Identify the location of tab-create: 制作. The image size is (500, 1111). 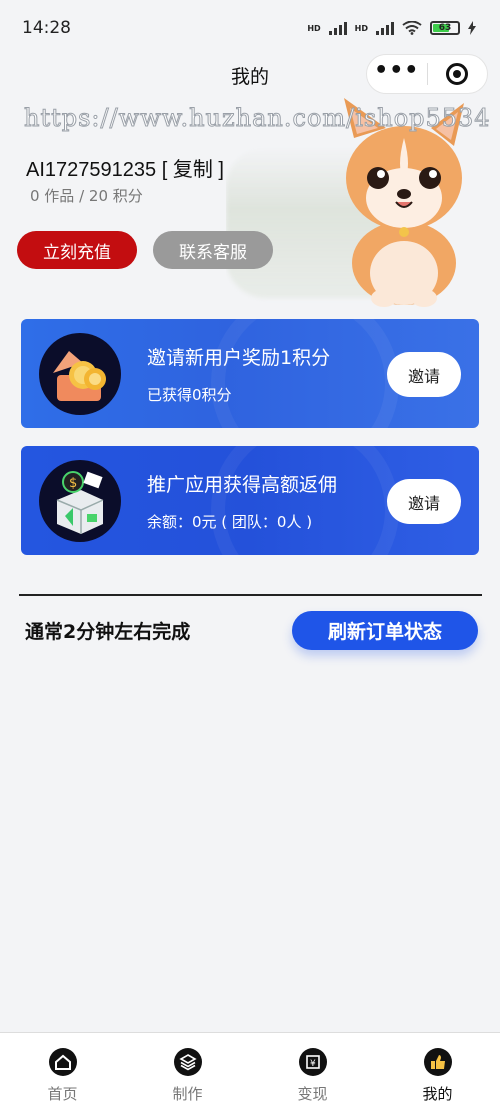
(187, 1072).